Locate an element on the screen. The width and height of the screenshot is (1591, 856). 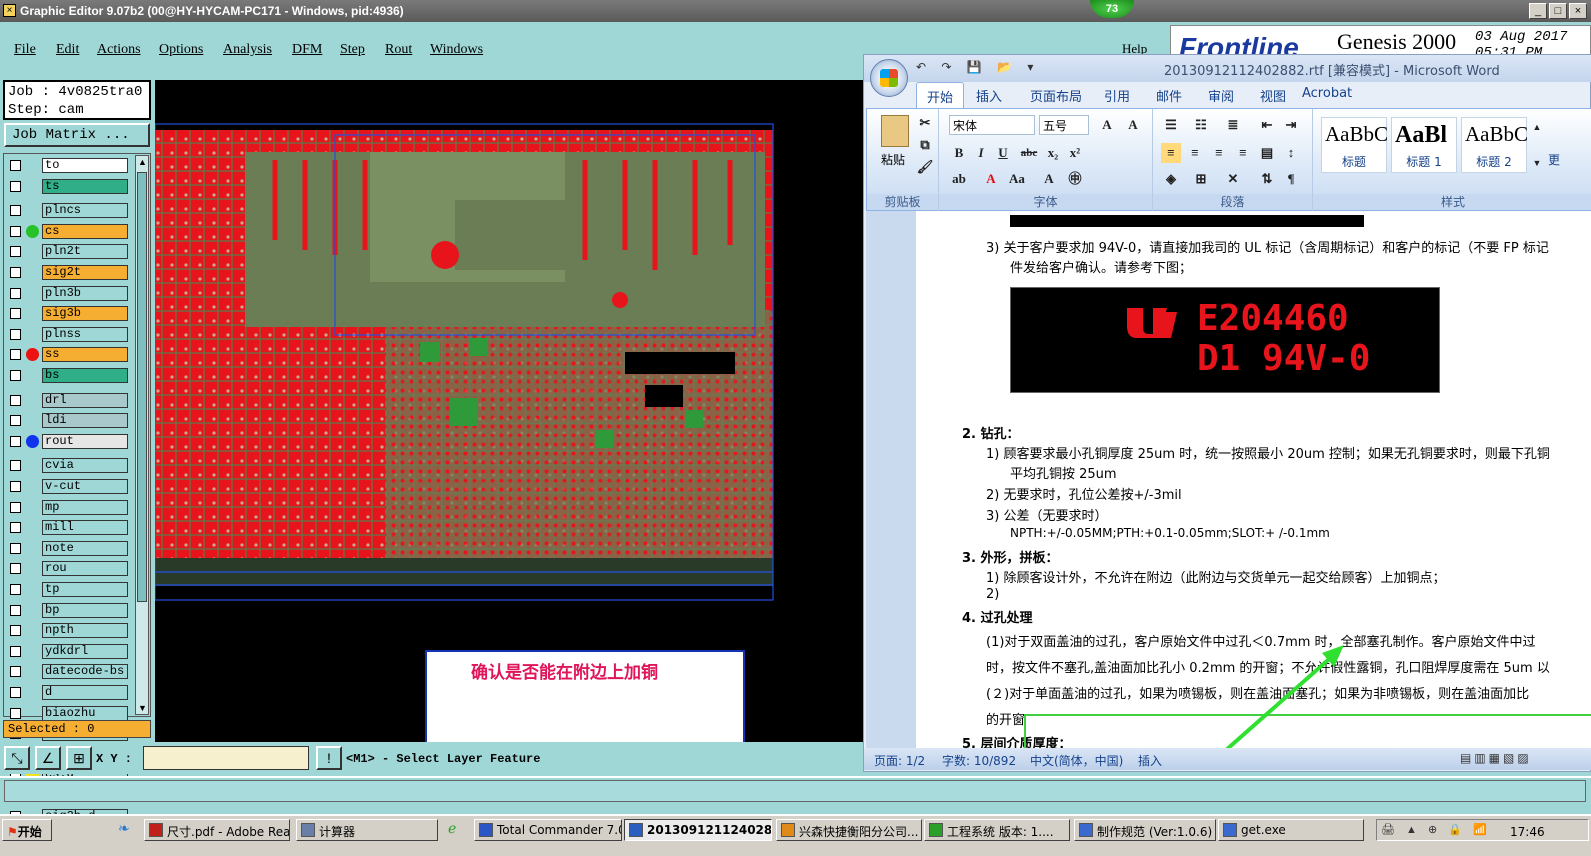
menu-options: Options is located at coordinates (181, 50).